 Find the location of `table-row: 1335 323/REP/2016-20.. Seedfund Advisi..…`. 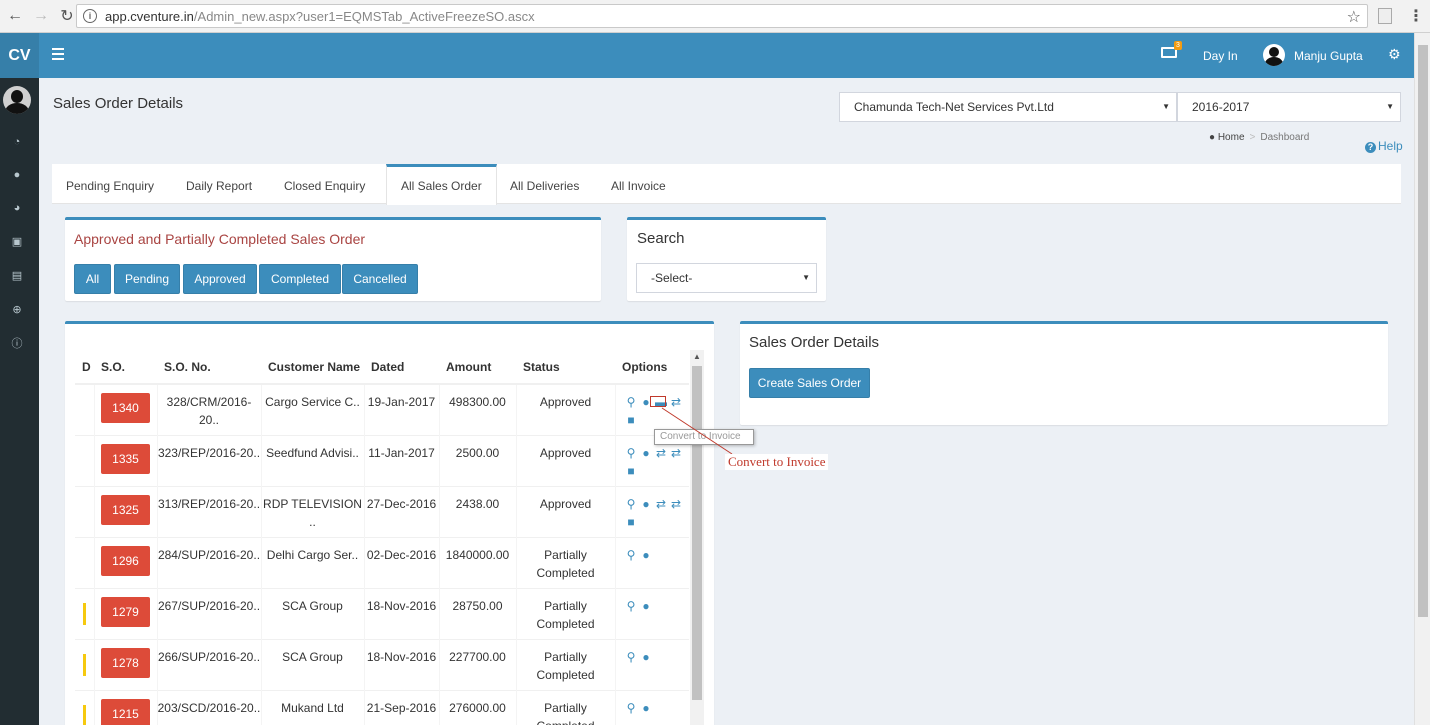

table-row: 1335 323/REP/2016-20.. Seedfund Advisi..… is located at coordinates (382, 460).